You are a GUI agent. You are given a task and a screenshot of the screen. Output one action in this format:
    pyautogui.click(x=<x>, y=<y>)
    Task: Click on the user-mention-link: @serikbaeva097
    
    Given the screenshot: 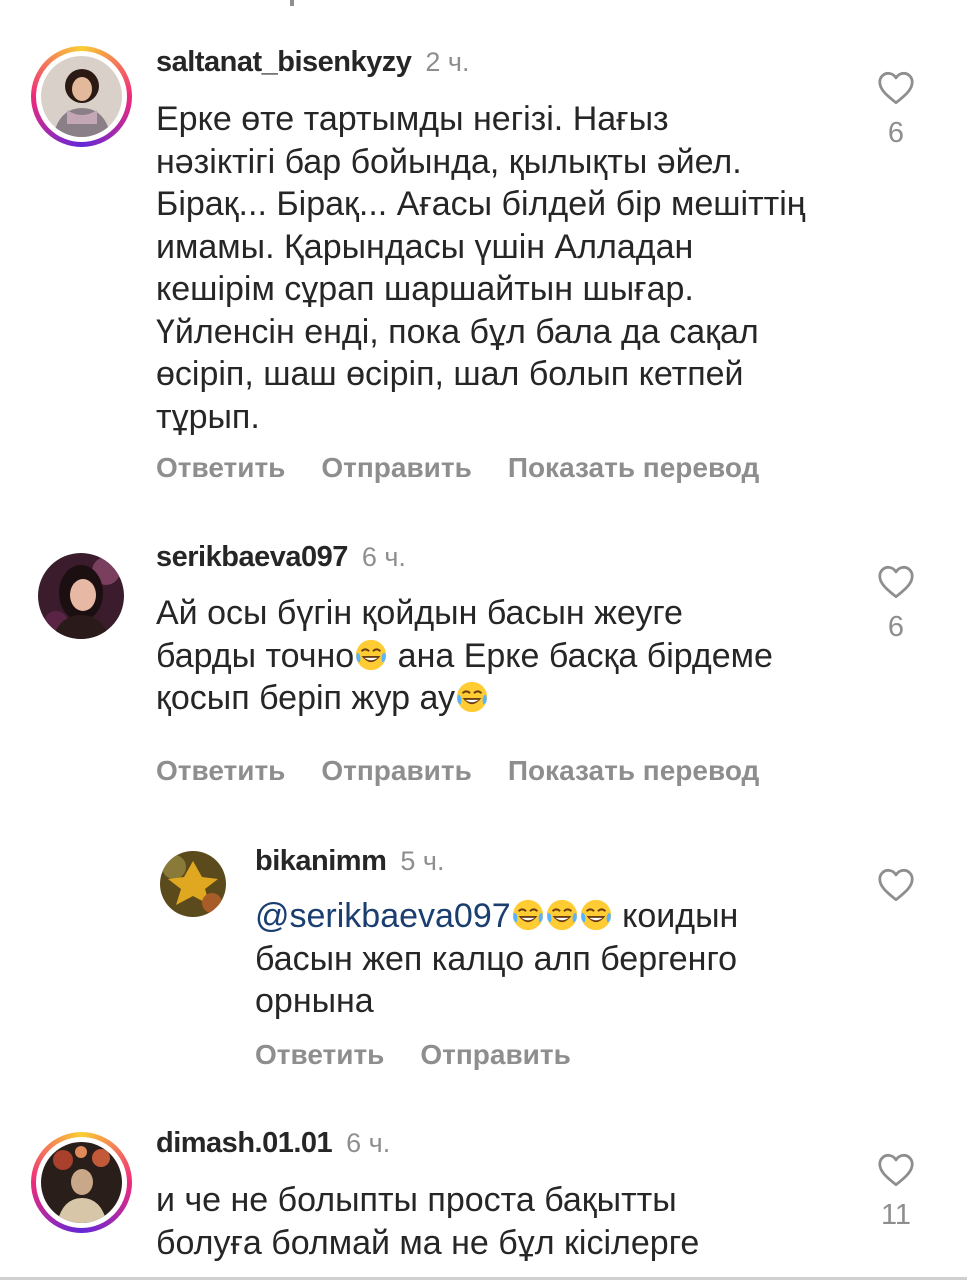 What is the action you would take?
    pyautogui.click(x=383, y=916)
    